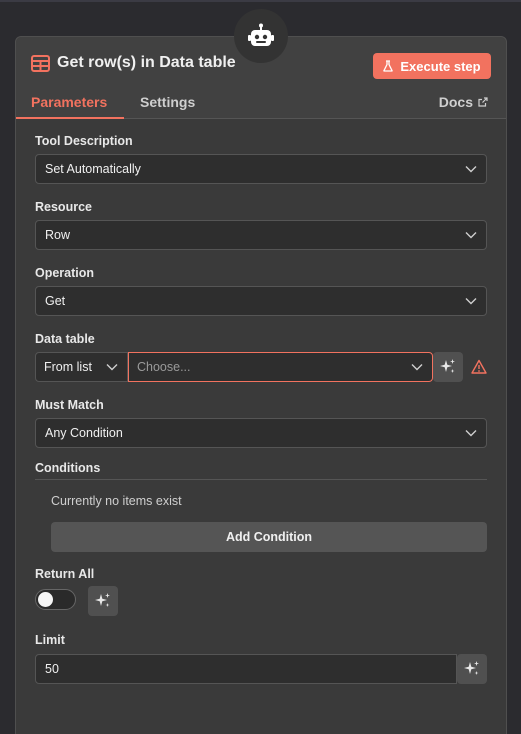 This screenshot has width=521, height=734. What do you see at coordinates (260, 1) in the screenshot?
I see `top-bar` at bounding box center [260, 1].